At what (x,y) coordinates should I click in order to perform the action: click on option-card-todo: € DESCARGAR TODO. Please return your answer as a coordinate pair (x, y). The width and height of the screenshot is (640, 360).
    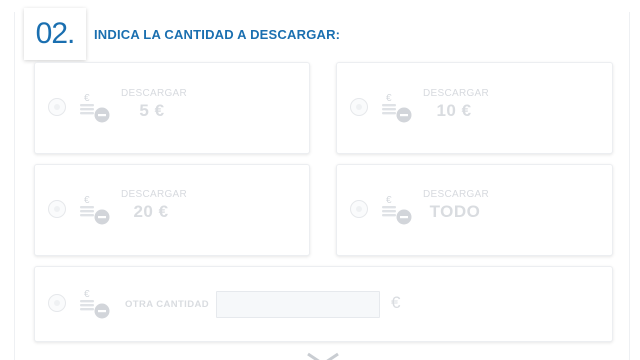
    Looking at the image, I should click on (474, 210).